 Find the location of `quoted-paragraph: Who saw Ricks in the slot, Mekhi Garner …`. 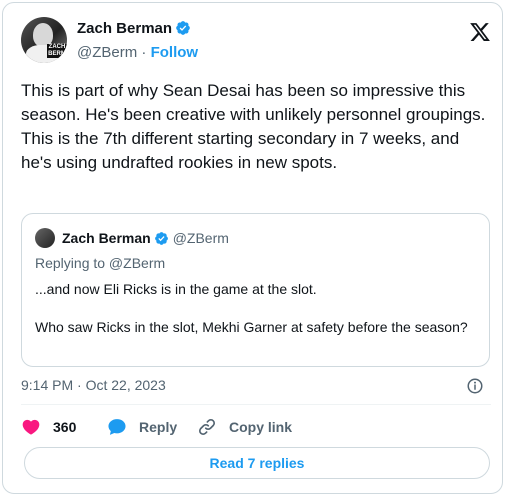

quoted-paragraph: Who saw Ricks in the slot, Mekhi Garner … is located at coordinates (251, 327).